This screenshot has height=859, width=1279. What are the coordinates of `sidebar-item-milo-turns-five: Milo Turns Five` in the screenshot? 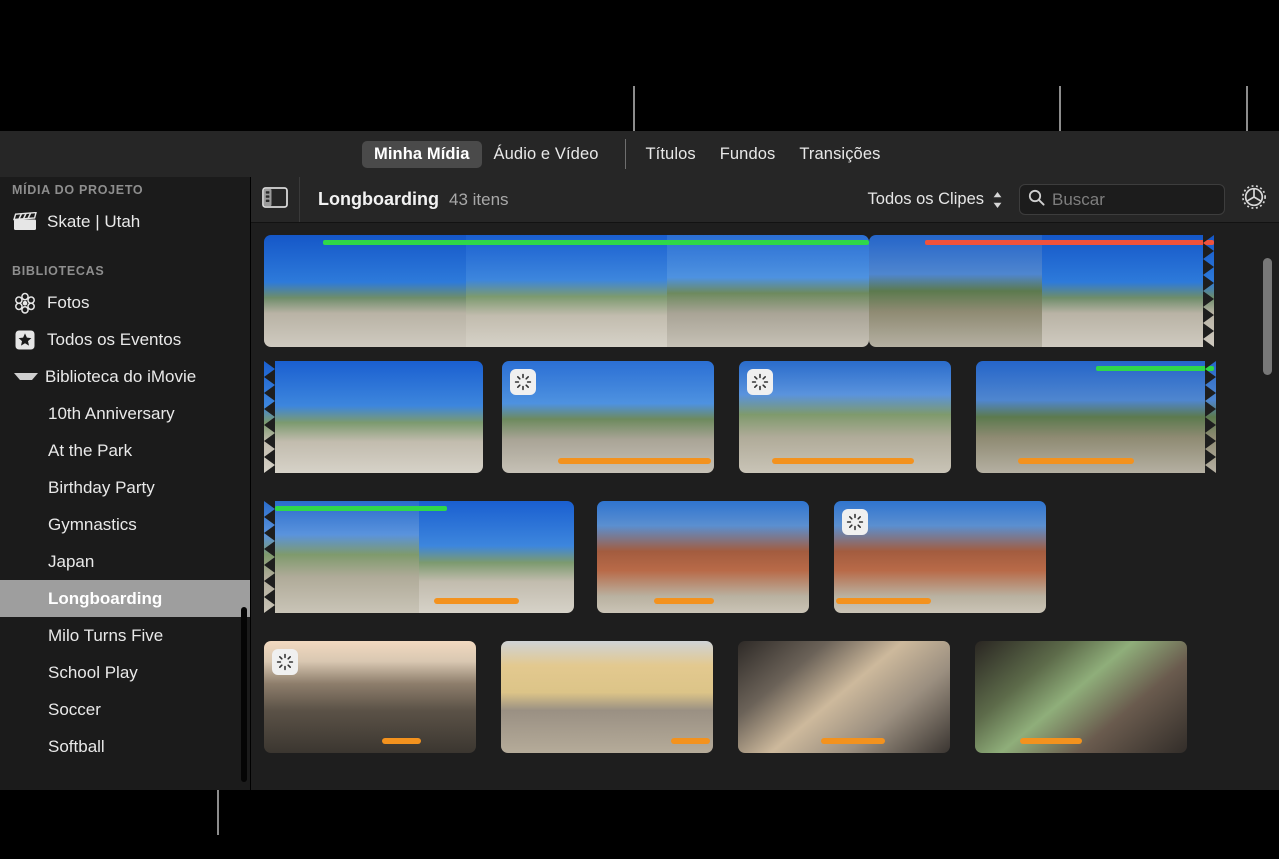 It's located at (125, 635).